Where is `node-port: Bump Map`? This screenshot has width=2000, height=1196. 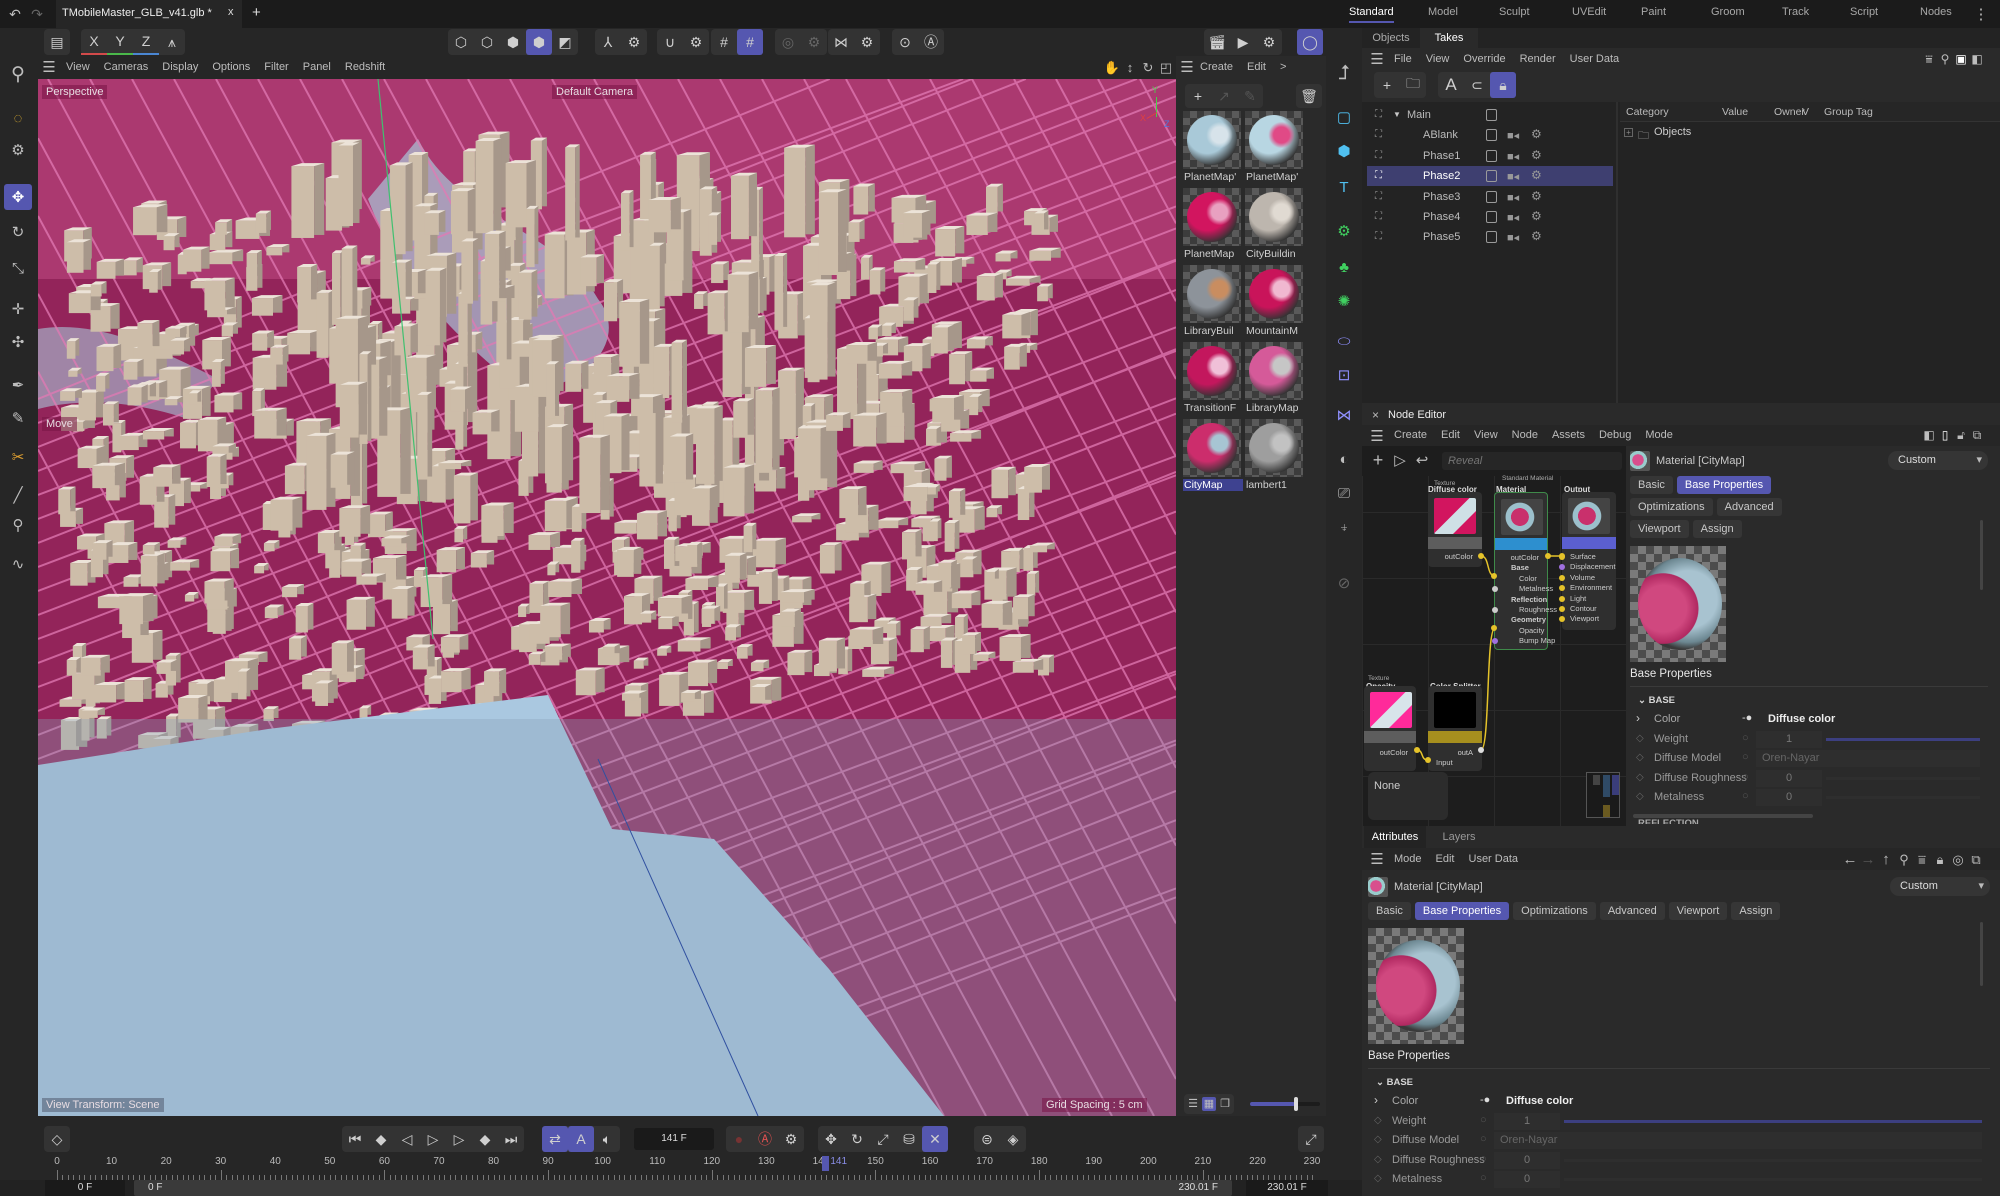 node-port: Bump Map is located at coordinates (1537, 640).